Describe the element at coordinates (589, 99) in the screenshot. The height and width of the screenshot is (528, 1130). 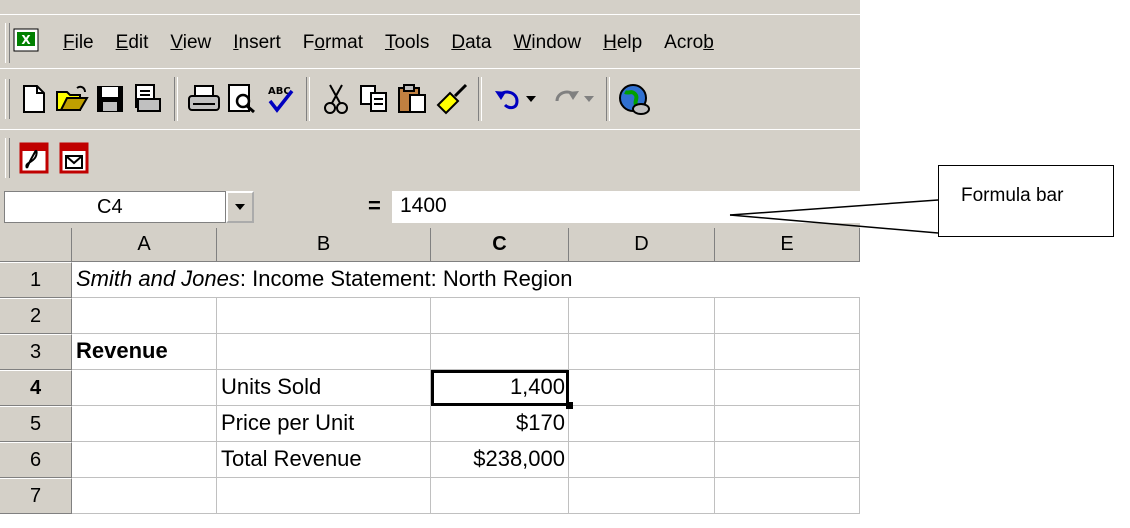
I see `redo-dropdown-arrow-icon` at that location.